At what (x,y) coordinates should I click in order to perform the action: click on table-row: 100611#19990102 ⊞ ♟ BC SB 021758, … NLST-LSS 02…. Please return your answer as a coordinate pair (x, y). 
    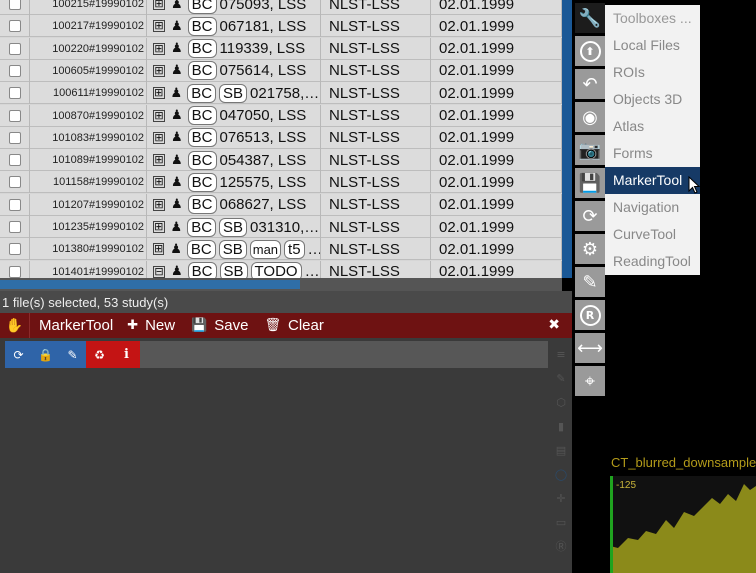
    Looking at the image, I should click on (281, 93).